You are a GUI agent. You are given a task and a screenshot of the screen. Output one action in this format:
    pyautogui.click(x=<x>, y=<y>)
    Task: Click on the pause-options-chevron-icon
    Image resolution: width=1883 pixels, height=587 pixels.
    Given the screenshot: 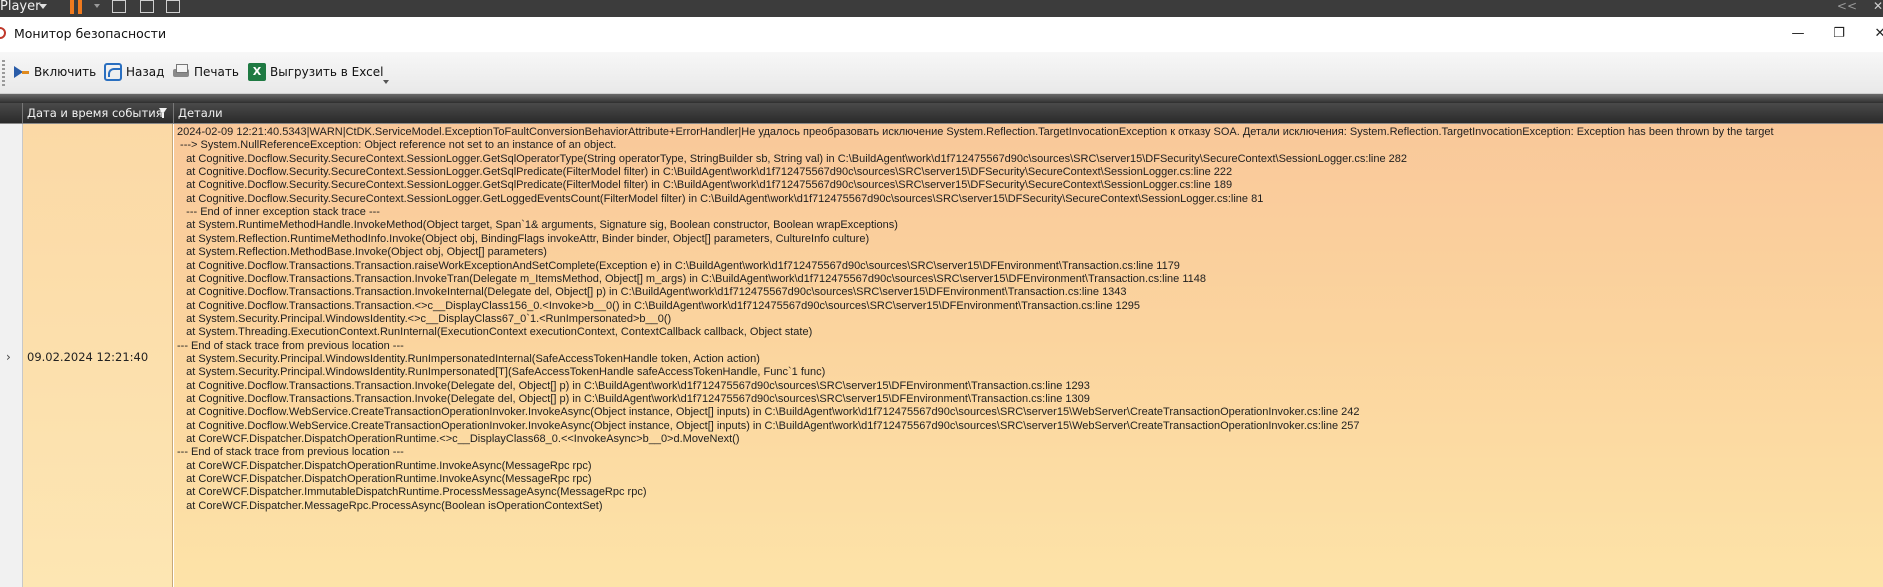 What is the action you would take?
    pyautogui.click(x=97, y=6)
    